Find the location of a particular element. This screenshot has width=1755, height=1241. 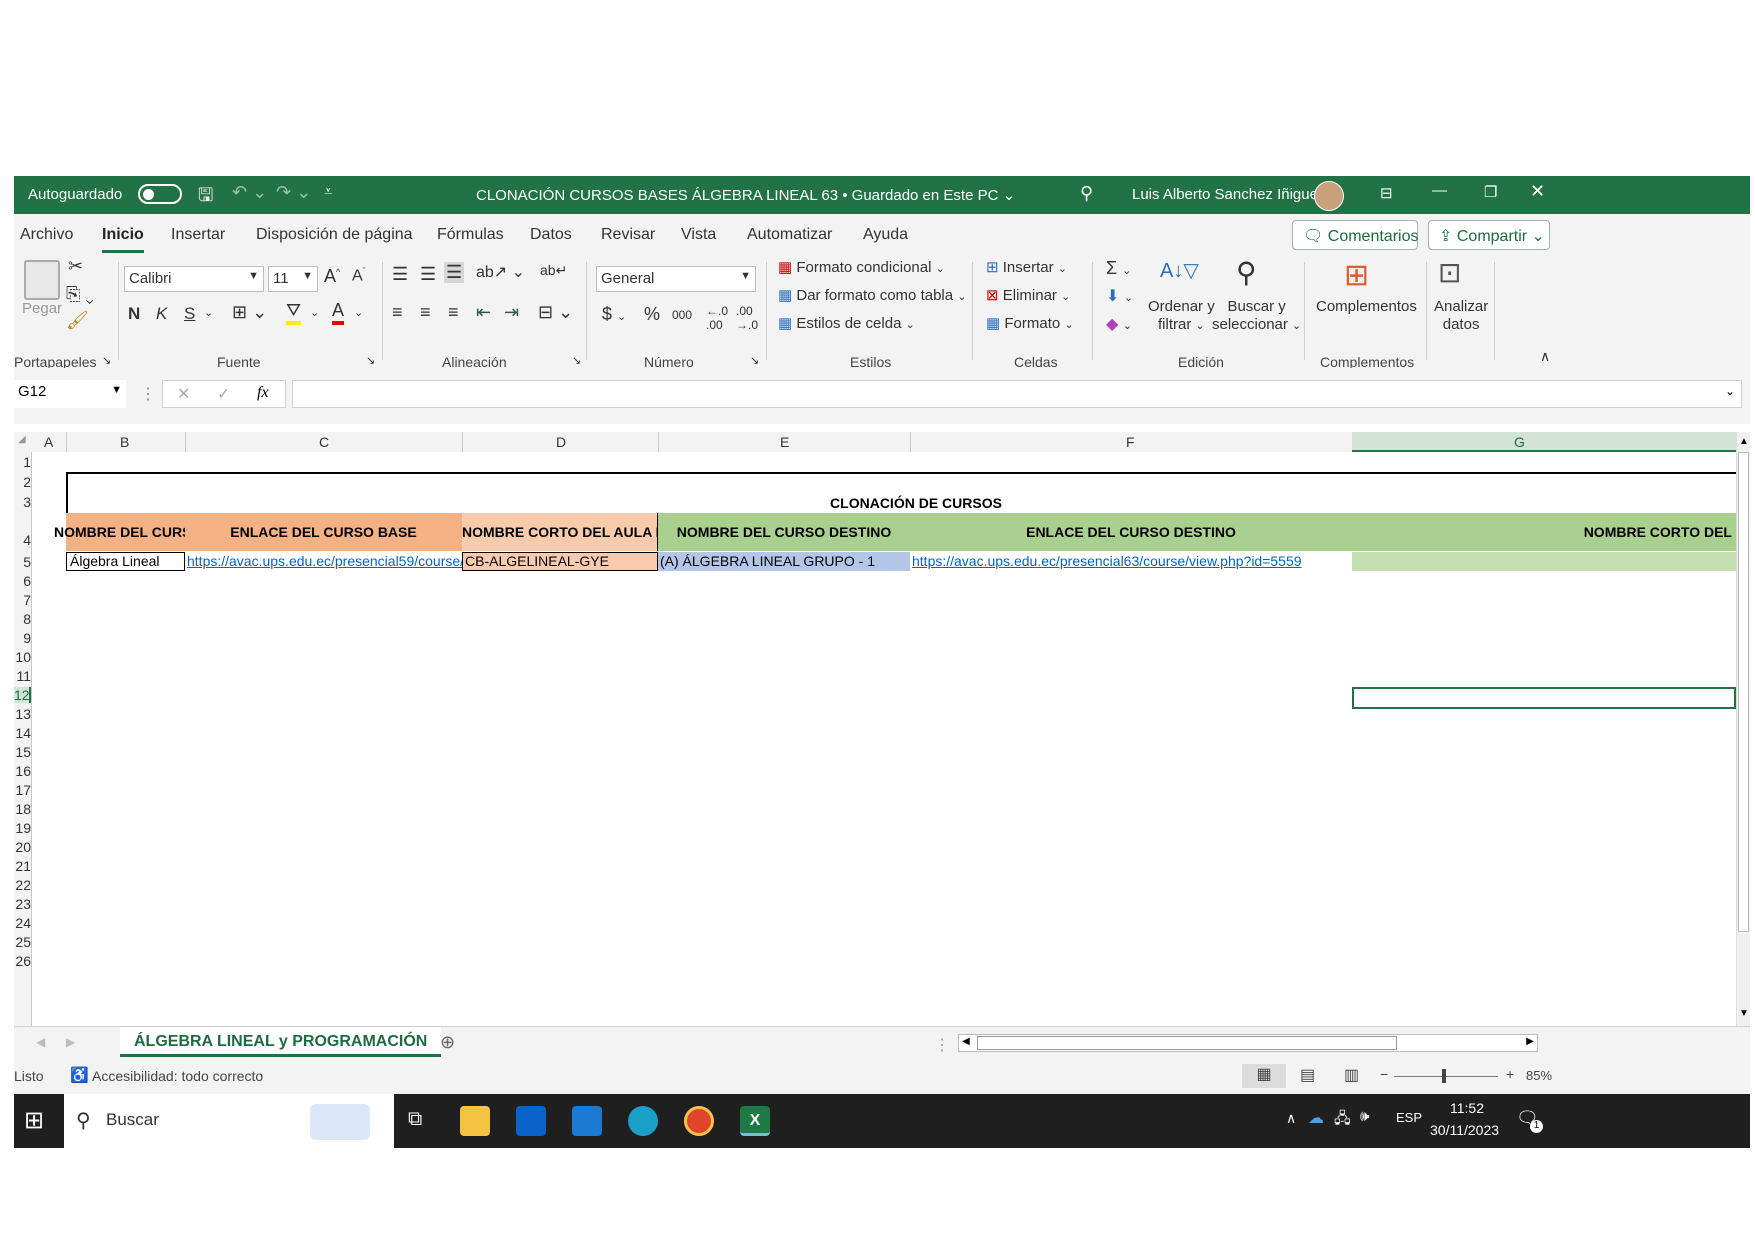

delete-cells-button: ⊠ Eliminar ⌄ is located at coordinates (1028, 295).